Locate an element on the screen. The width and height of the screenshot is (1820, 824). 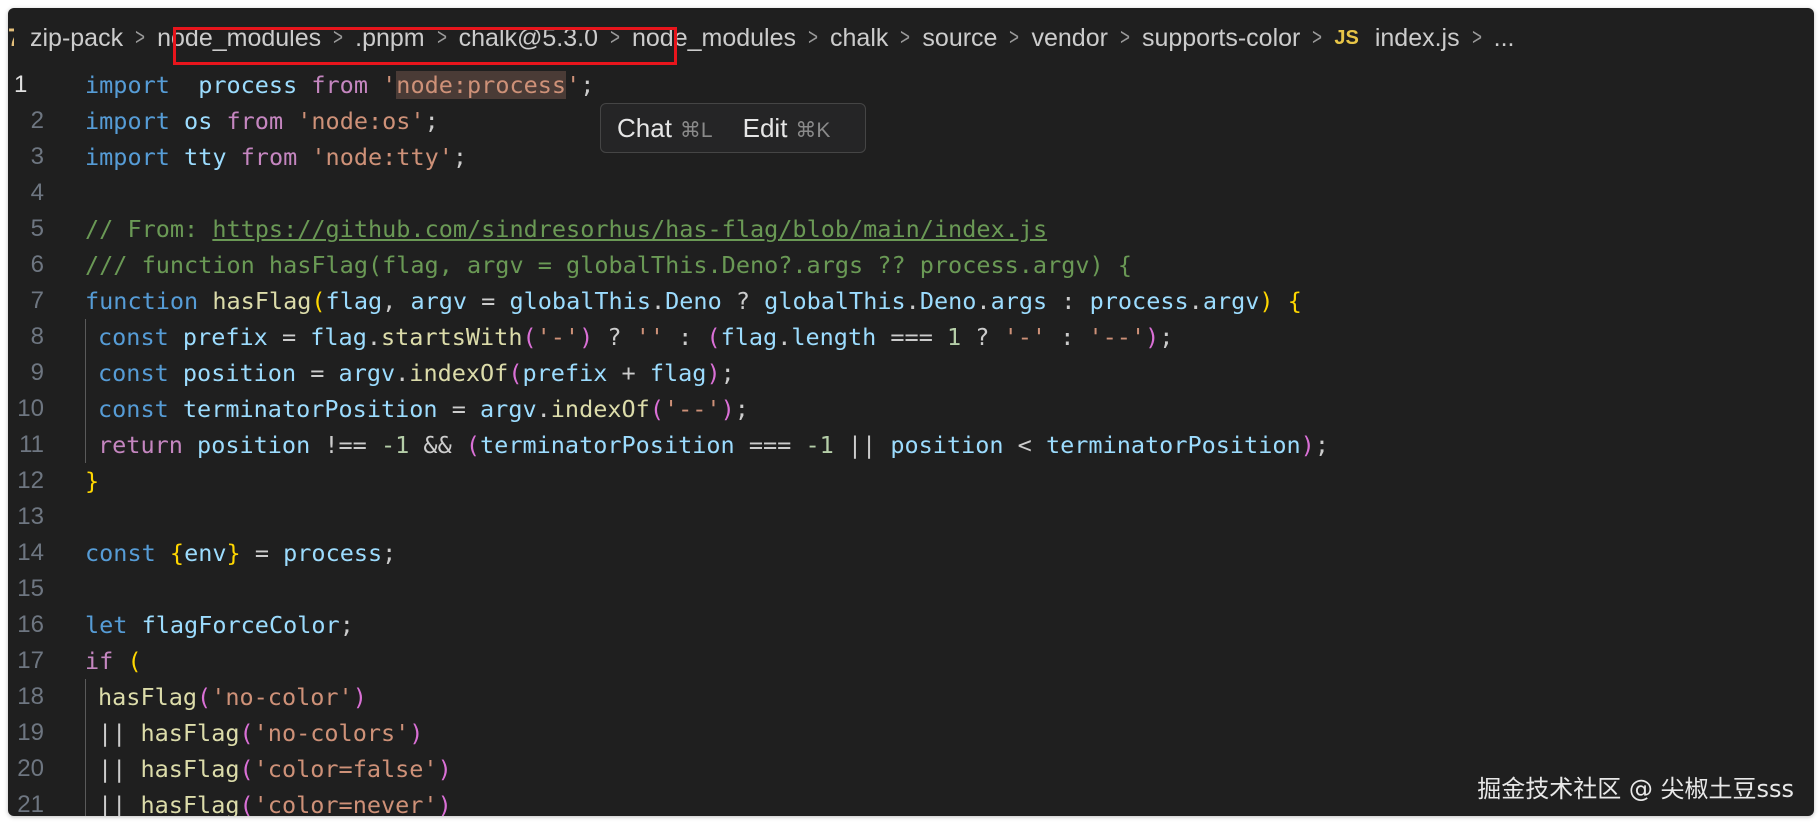
edit-label: Edit is located at coordinates (765, 127).